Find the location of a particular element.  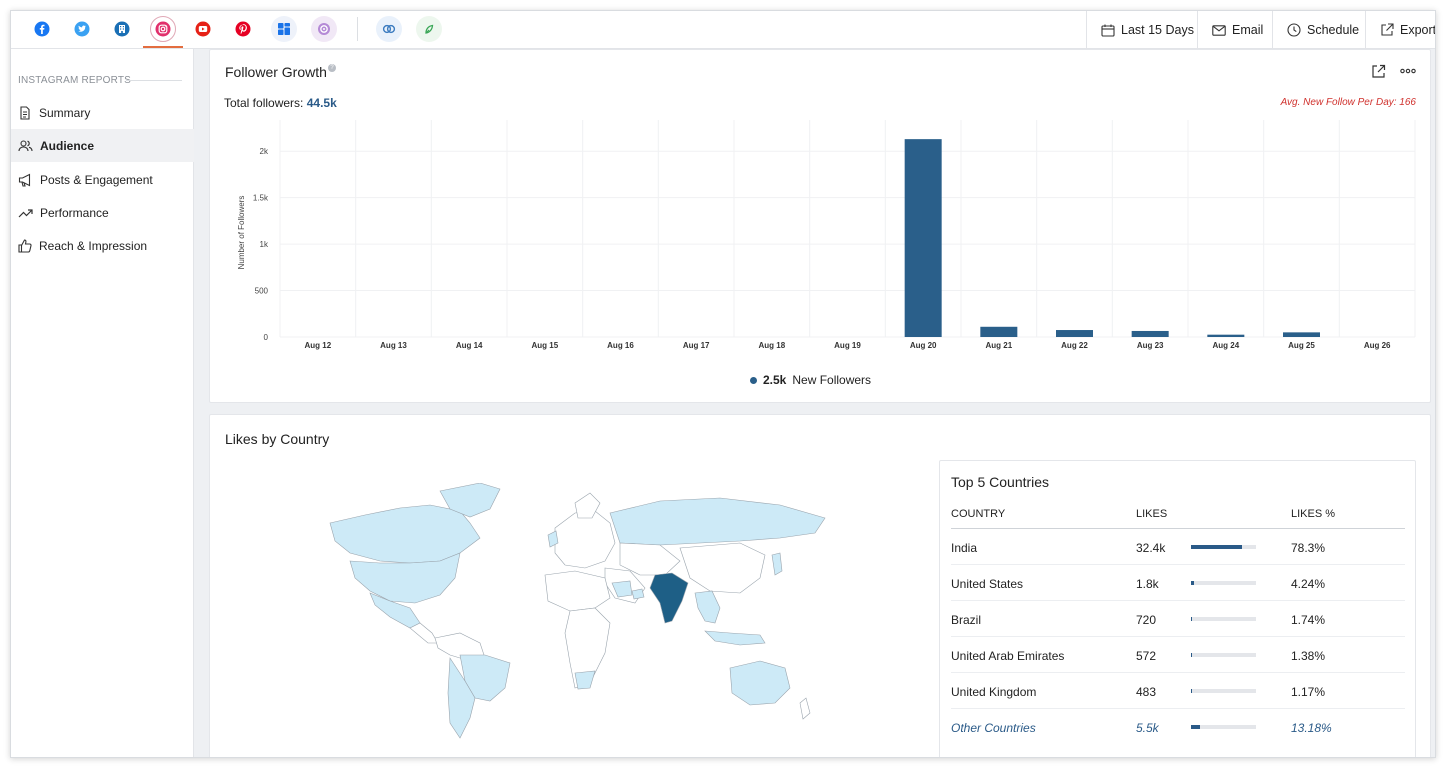

table-row-other-countries: Other Countries 5.5k 13.18% is located at coordinates (1178, 727).